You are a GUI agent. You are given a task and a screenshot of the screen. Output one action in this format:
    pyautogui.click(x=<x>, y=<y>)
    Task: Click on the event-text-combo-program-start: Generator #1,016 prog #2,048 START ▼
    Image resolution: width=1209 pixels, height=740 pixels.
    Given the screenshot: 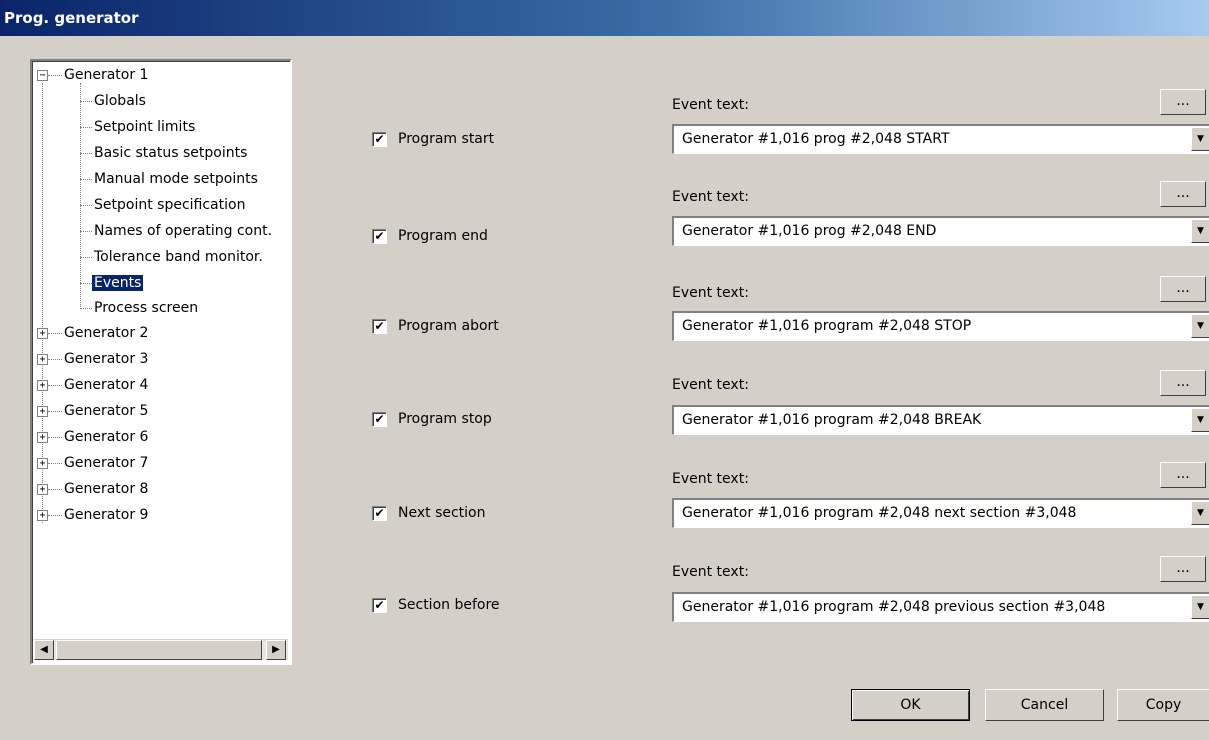 What is the action you would take?
    pyautogui.click(x=940, y=139)
    